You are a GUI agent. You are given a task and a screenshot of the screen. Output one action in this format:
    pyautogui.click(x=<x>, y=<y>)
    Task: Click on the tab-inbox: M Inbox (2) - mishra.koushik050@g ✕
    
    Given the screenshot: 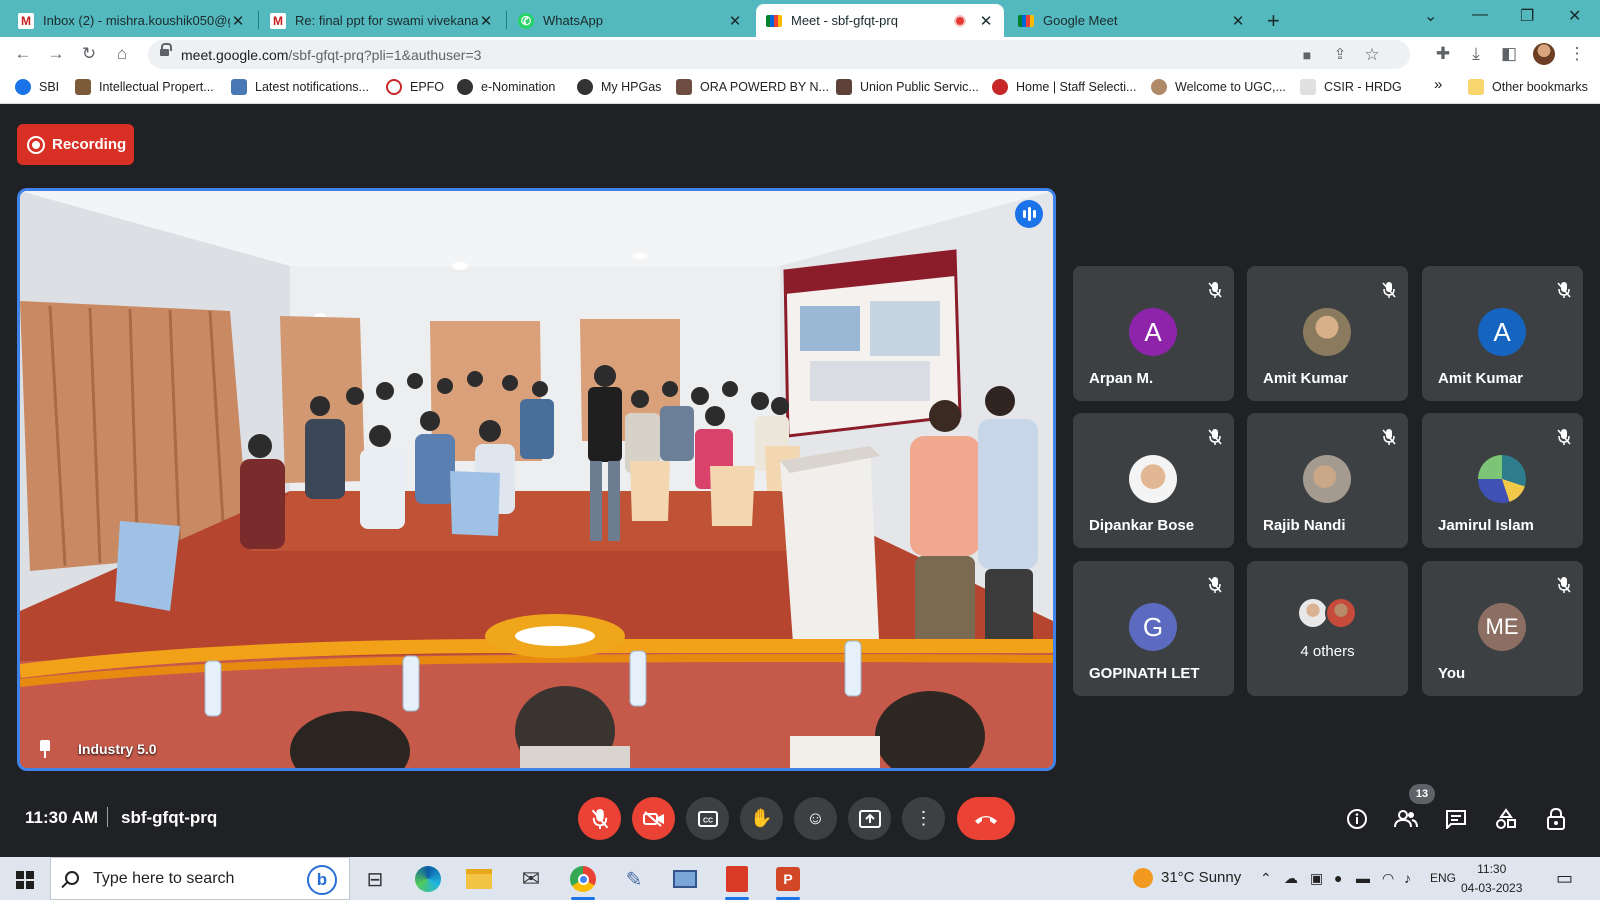 What is the action you would take?
    pyautogui.click(x=132, y=20)
    